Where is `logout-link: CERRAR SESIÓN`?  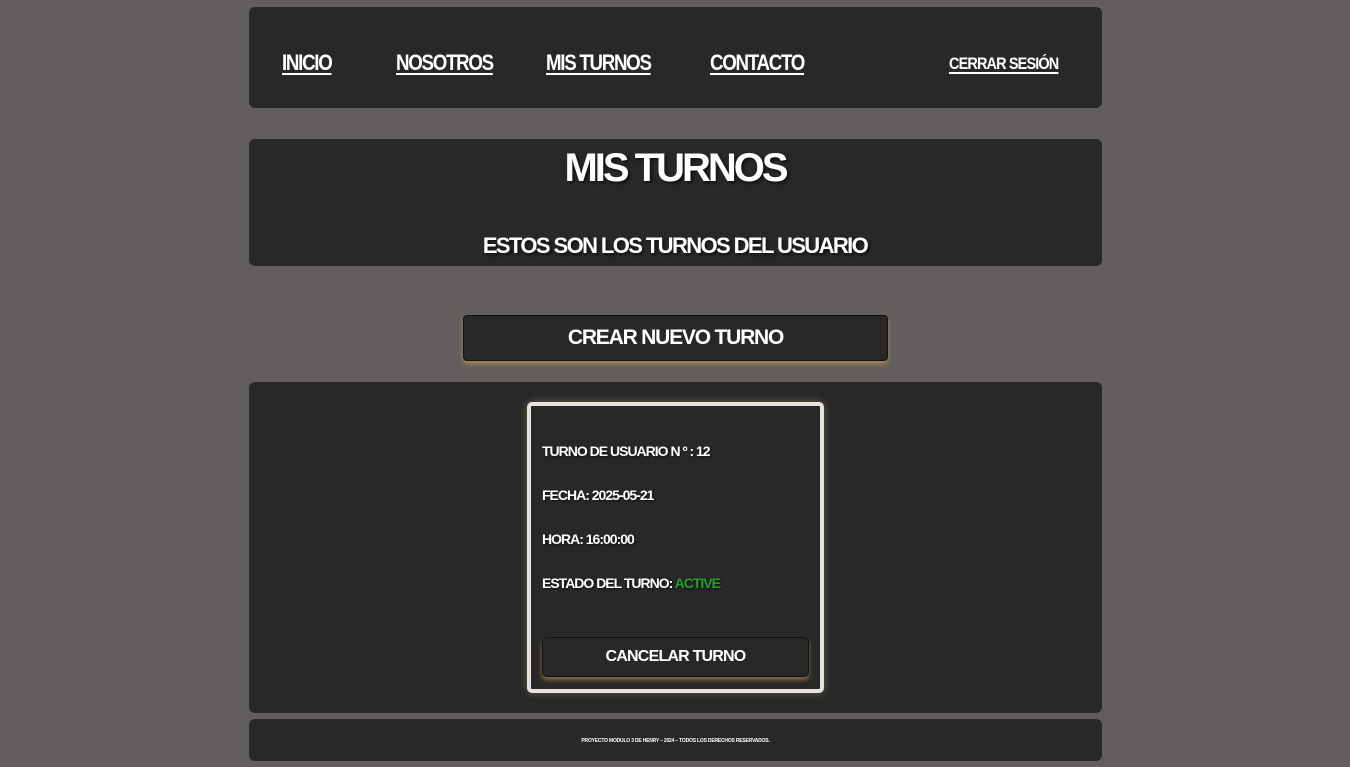
logout-link: CERRAR SESIÓN is located at coordinates (1004, 64).